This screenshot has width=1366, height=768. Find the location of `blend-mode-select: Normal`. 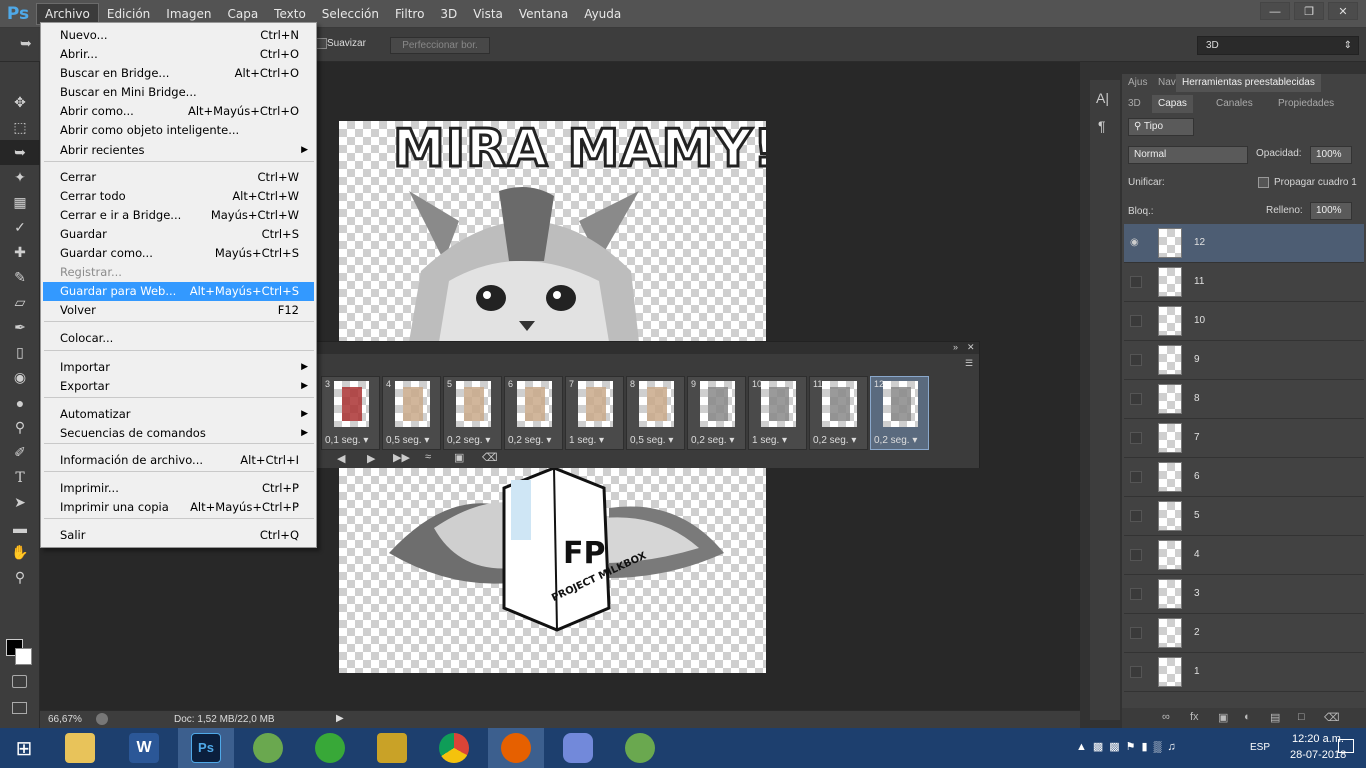

blend-mode-select: Normal is located at coordinates (1188, 155).